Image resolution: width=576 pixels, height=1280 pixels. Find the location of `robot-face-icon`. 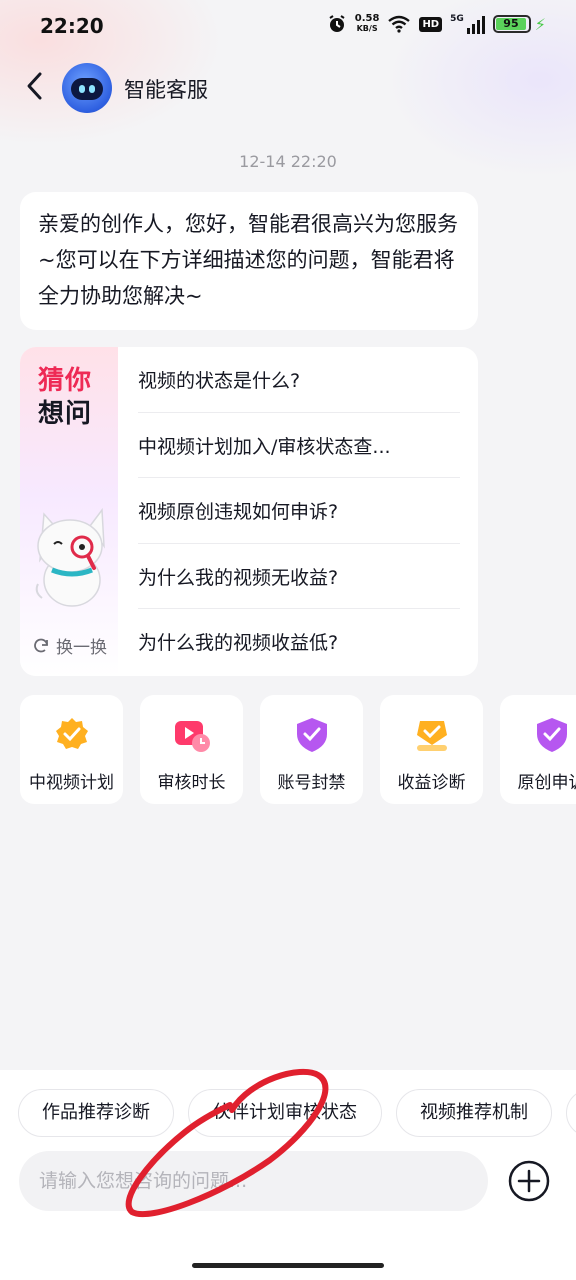

robot-face-icon is located at coordinates (87, 89).